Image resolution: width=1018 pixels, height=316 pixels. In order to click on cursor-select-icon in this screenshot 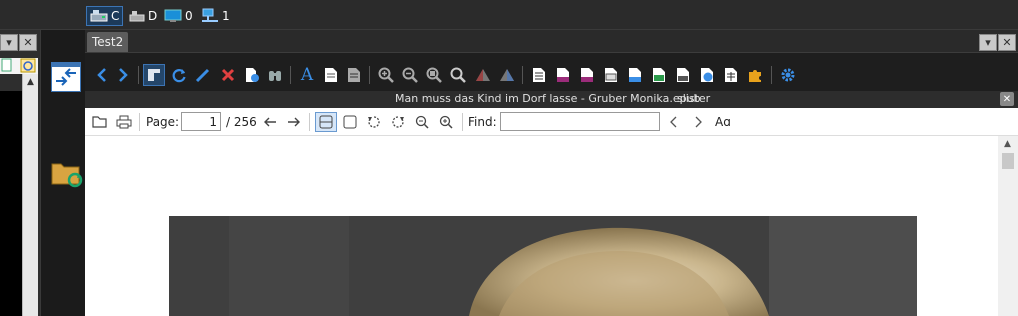, I will do `click(154, 75)`.